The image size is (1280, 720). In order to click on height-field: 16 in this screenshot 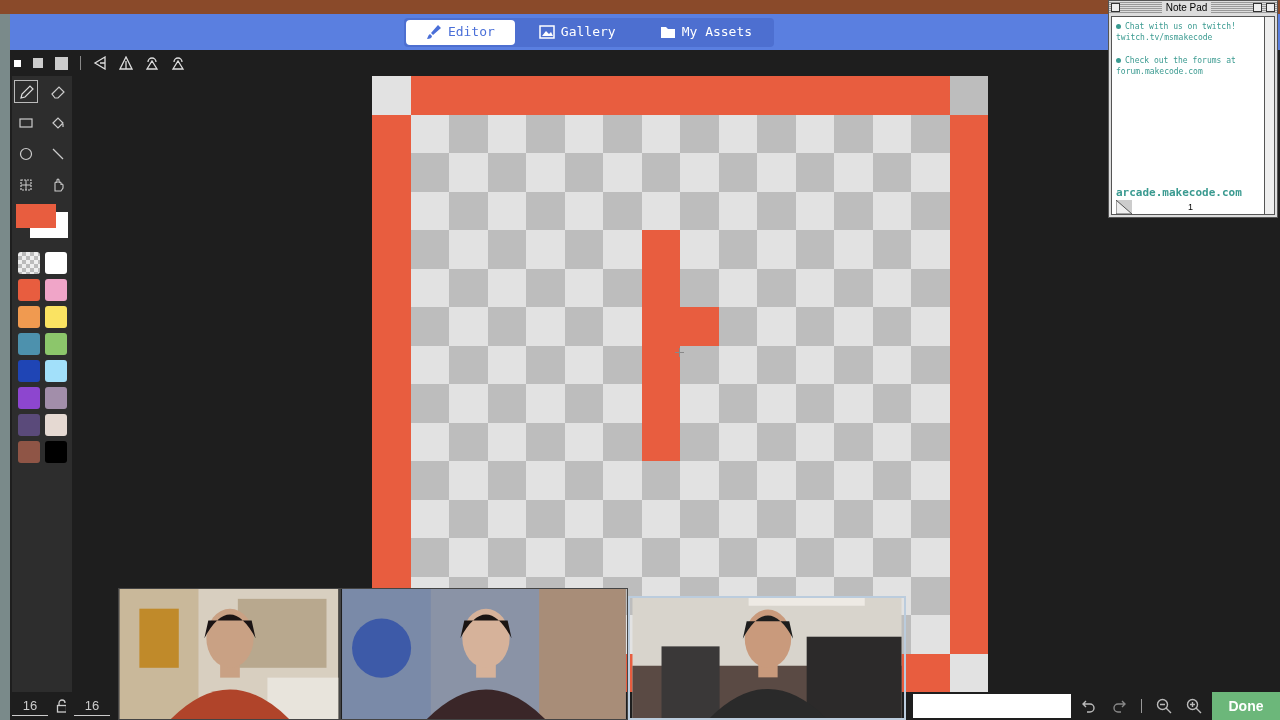, I will do `click(92, 706)`.